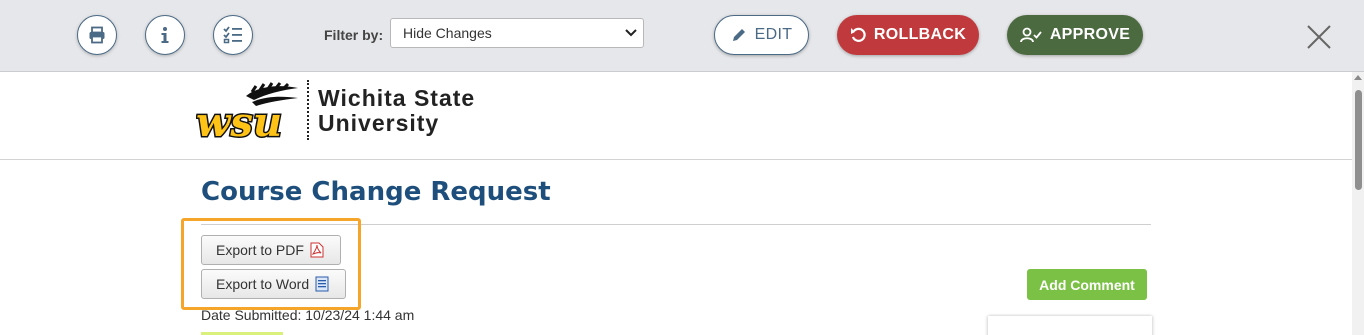  I want to click on university-name: Wichita State University, so click(396, 111).